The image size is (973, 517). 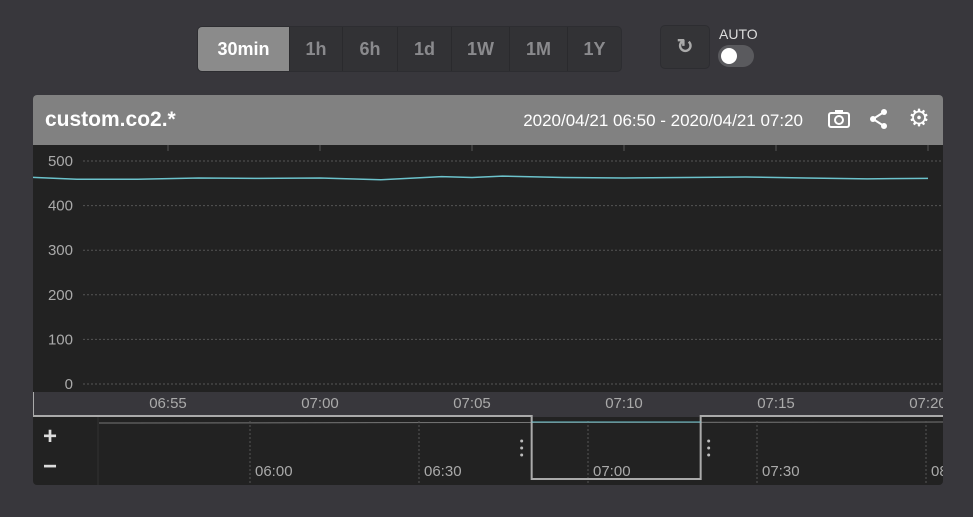 What do you see at coordinates (472, 403) in the screenshot?
I see `x-tick-label: 07:05` at bounding box center [472, 403].